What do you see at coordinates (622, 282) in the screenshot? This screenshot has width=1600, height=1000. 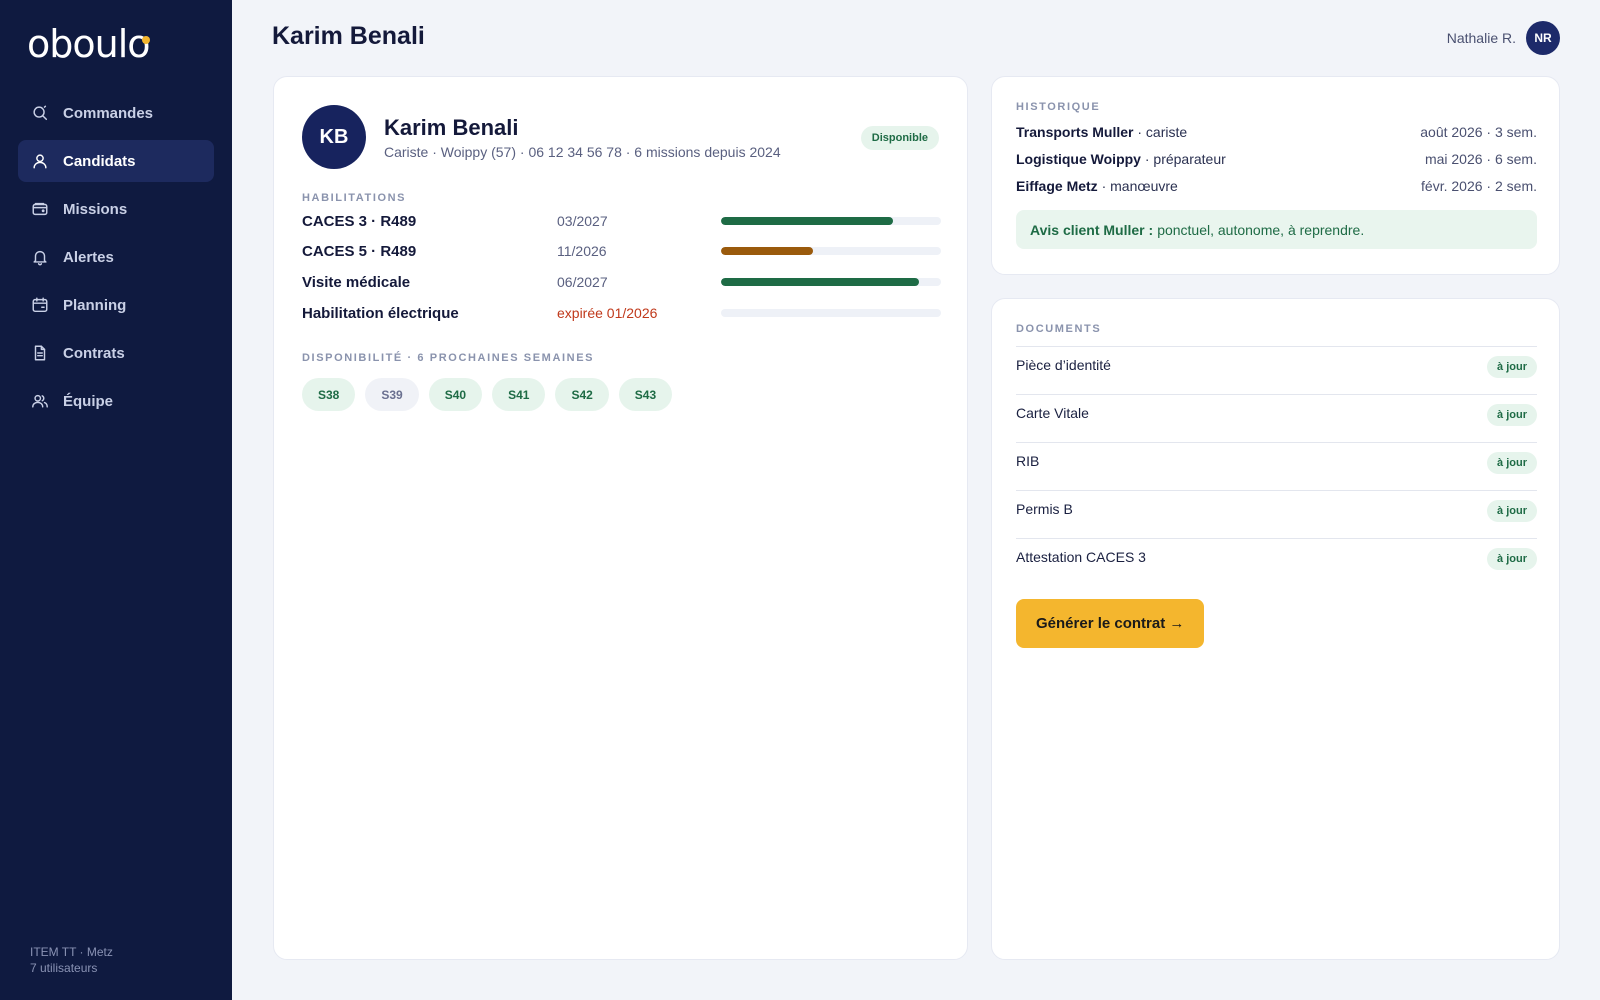 I see `habilitation-row: Visite médicale 06/2027` at bounding box center [622, 282].